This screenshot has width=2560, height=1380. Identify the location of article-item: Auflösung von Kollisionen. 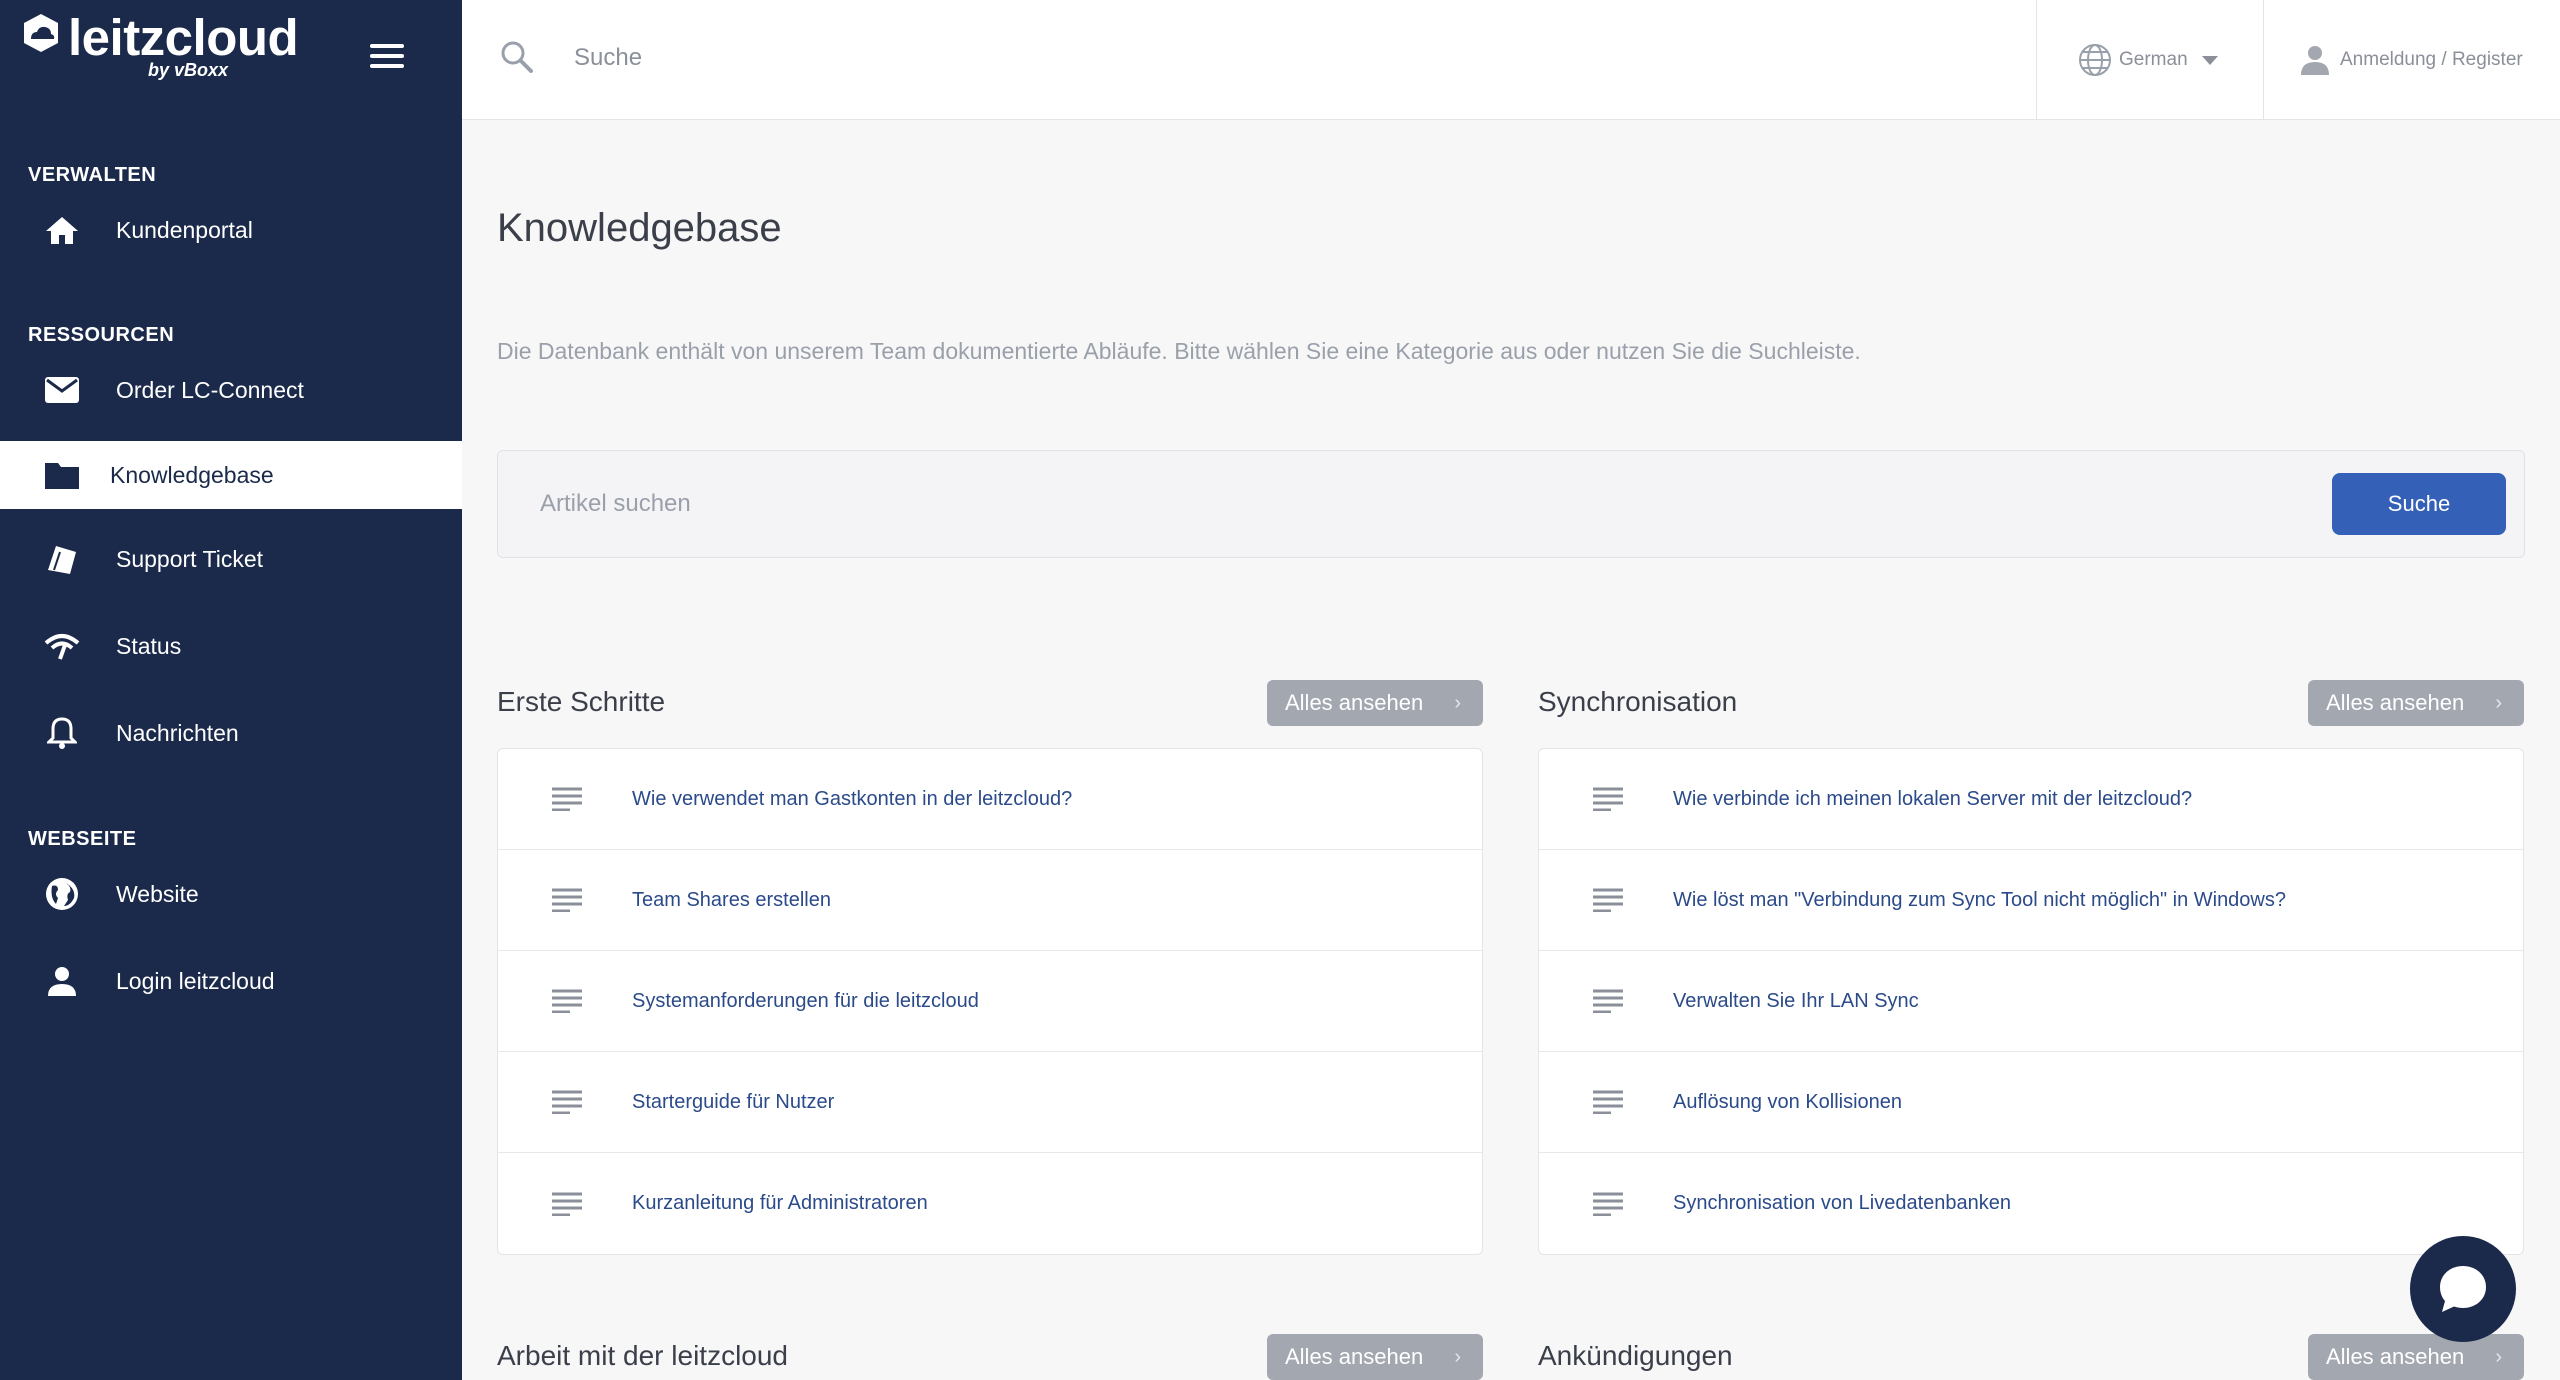
(2031, 1102).